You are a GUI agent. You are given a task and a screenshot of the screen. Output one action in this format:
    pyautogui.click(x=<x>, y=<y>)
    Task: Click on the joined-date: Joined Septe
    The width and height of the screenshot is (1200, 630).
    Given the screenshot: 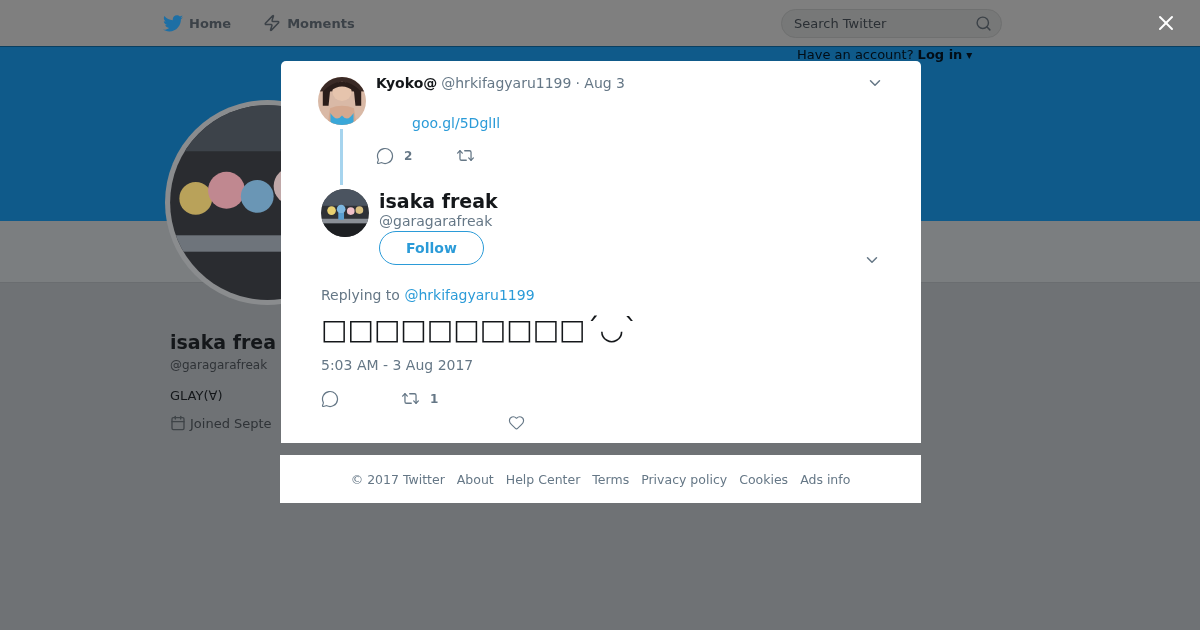 What is the action you would take?
    pyautogui.click(x=231, y=423)
    